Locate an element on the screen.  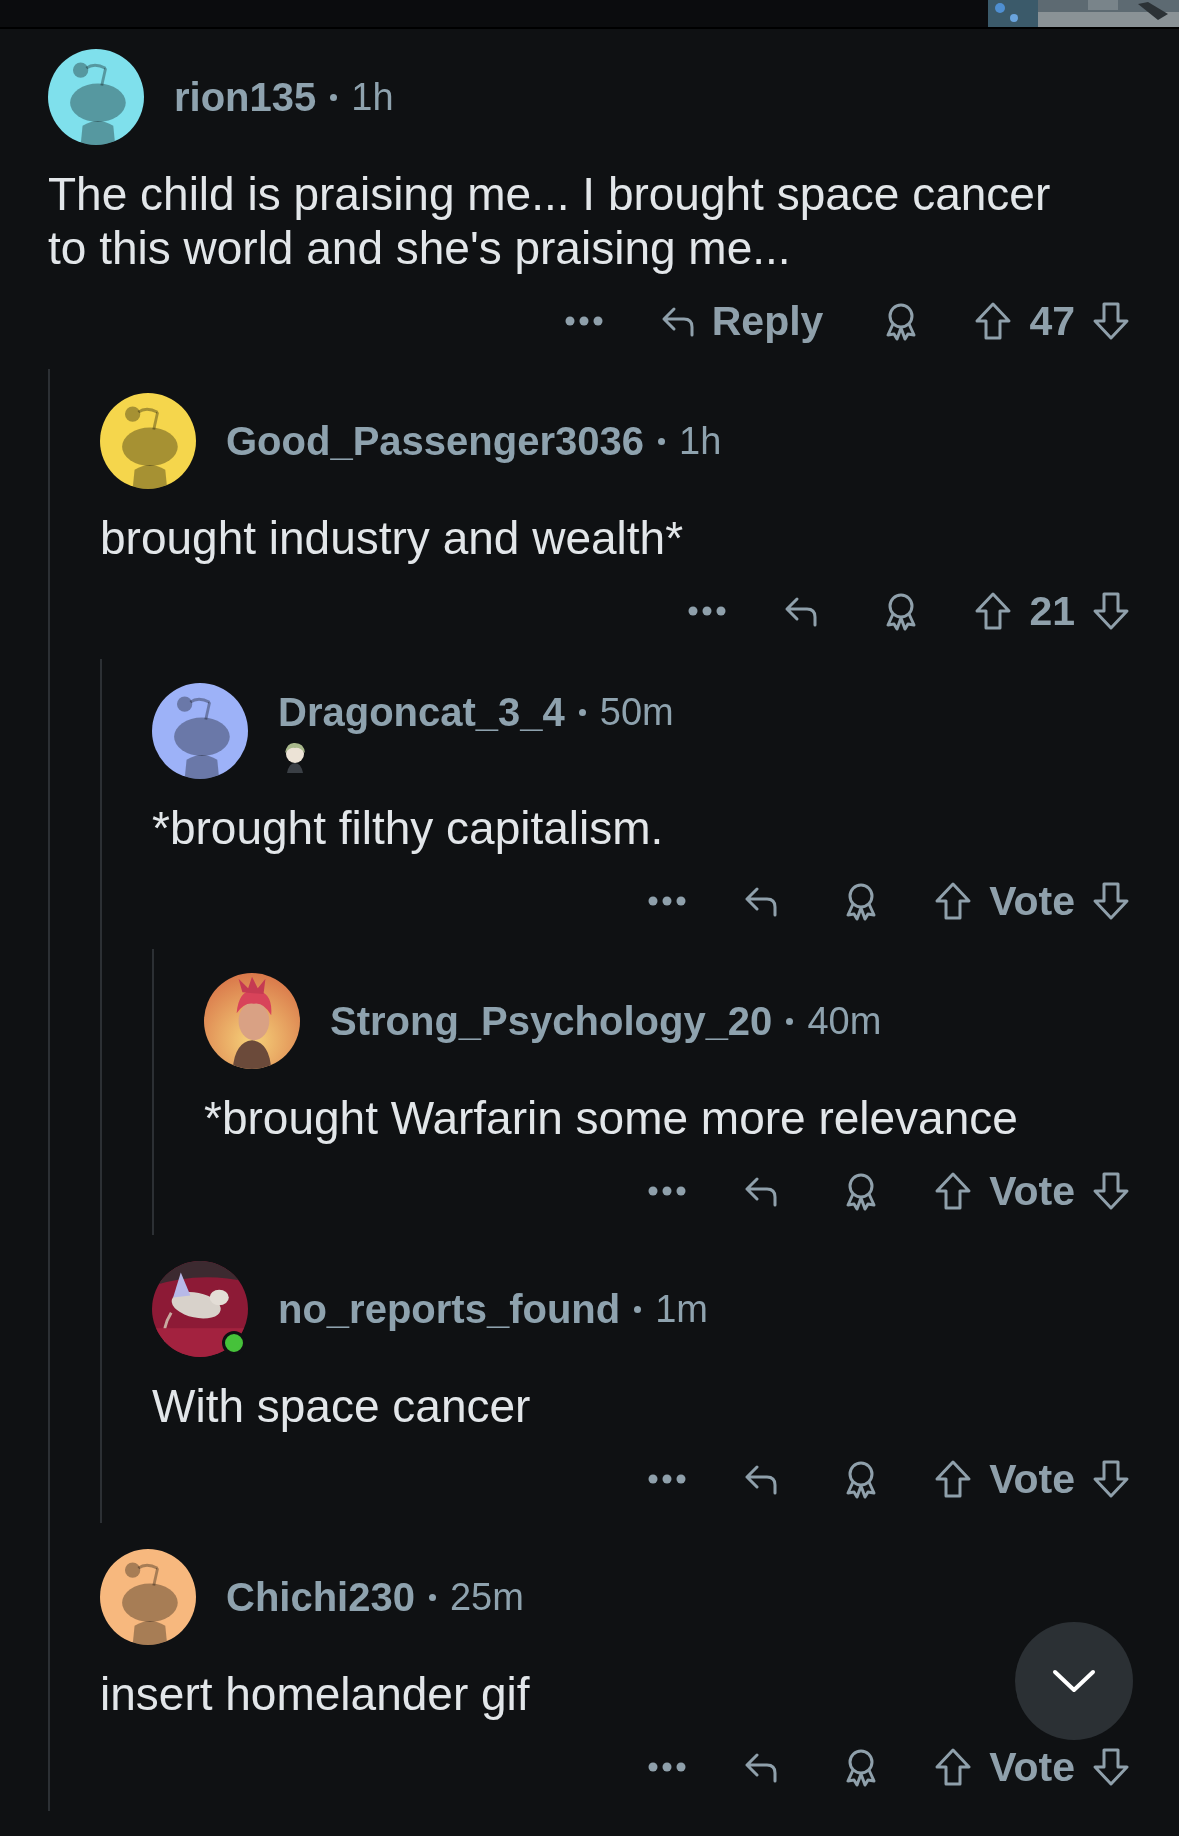
username: Strong_Psychology_20 is located at coordinates (551, 1021).